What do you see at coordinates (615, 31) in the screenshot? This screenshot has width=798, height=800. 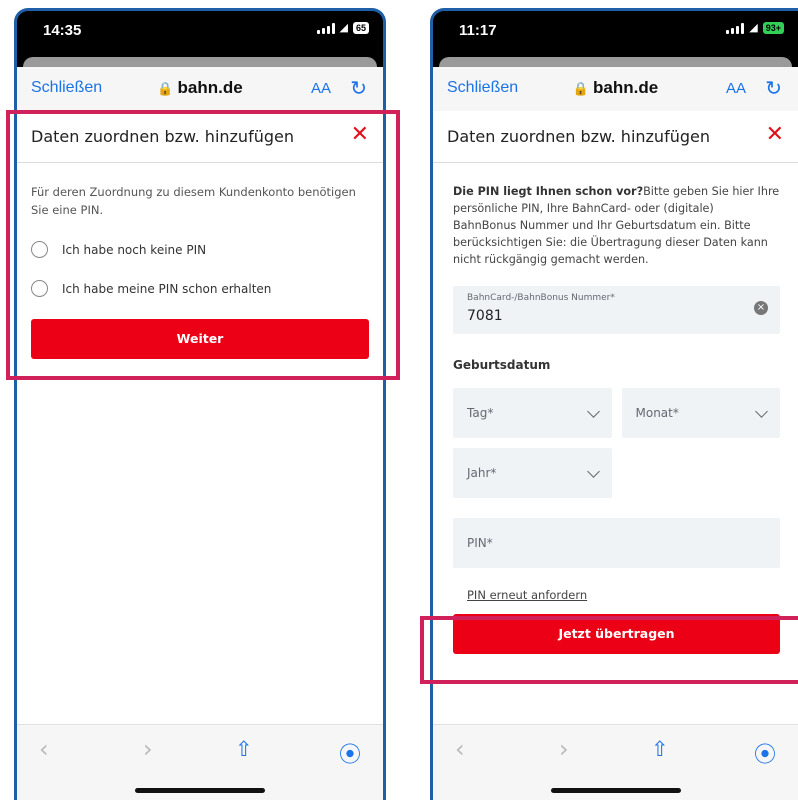 I see `status-bar: 11:17 ◢ 93+` at bounding box center [615, 31].